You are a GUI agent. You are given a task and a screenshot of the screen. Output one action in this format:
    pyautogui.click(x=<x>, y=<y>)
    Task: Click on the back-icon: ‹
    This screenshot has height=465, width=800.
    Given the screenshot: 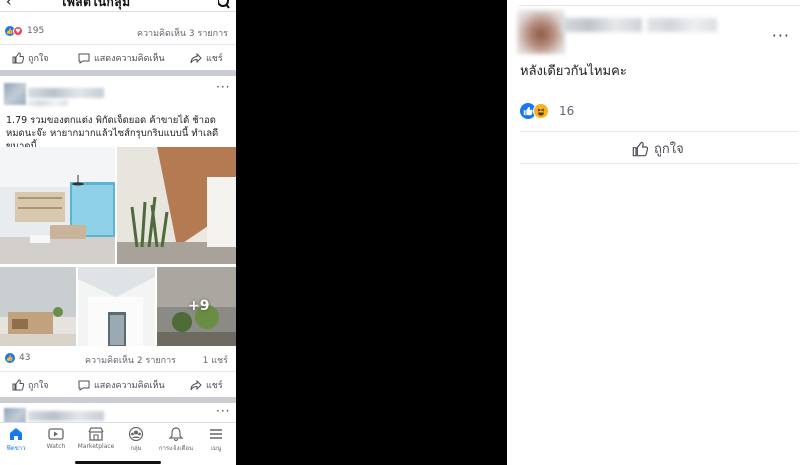 What is the action you would take?
    pyautogui.click(x=9, y=5)
    